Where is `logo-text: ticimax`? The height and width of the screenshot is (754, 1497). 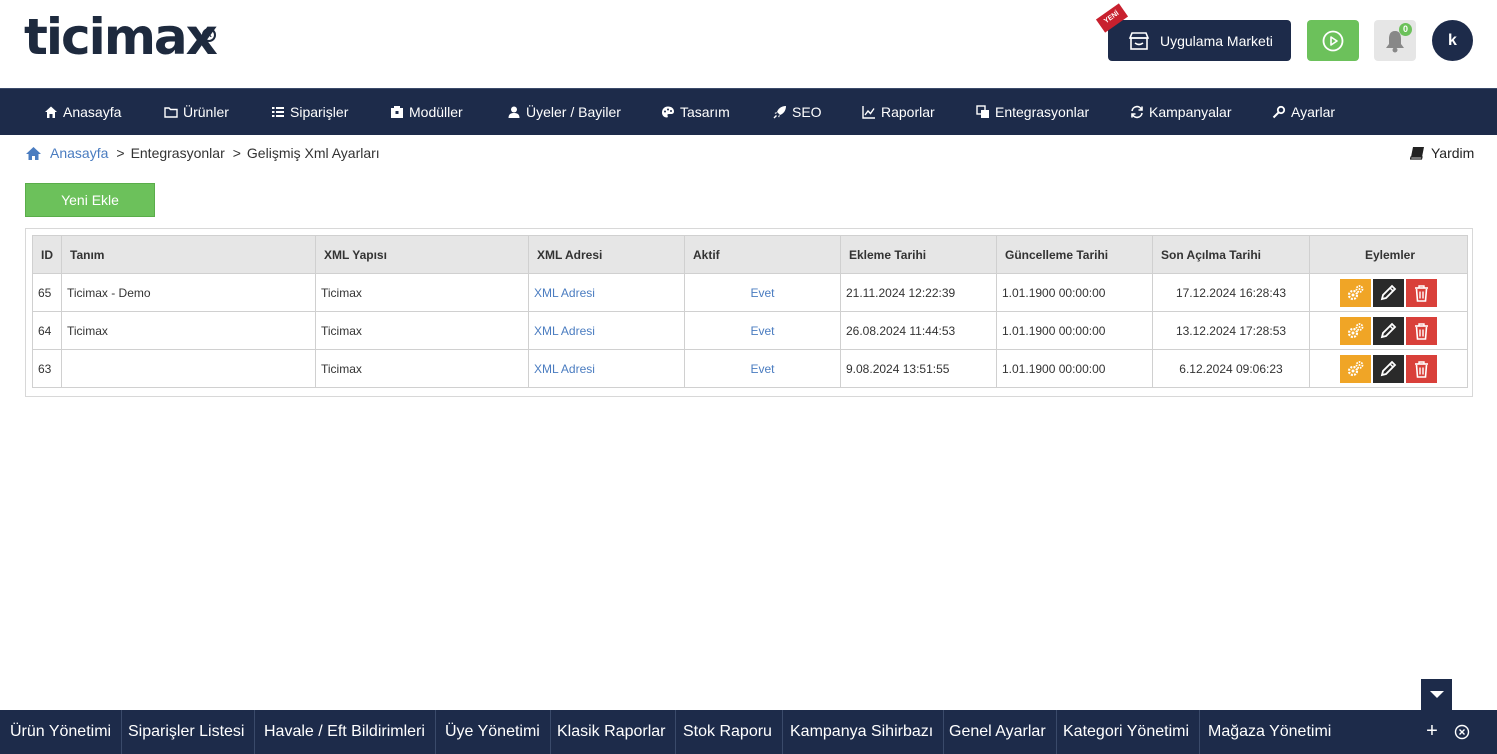
logo-text: ticimax is located at coordinates (121, 37).